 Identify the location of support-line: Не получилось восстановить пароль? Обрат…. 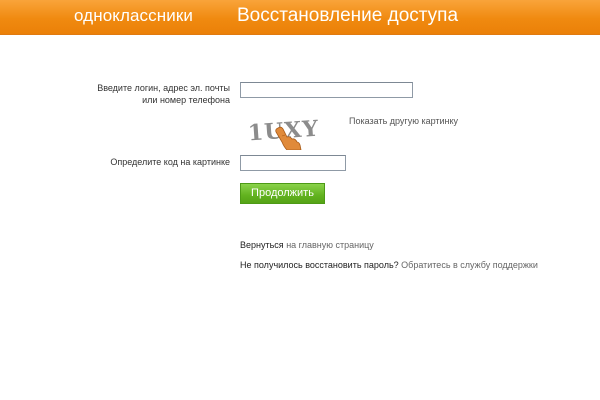
(389, 265).